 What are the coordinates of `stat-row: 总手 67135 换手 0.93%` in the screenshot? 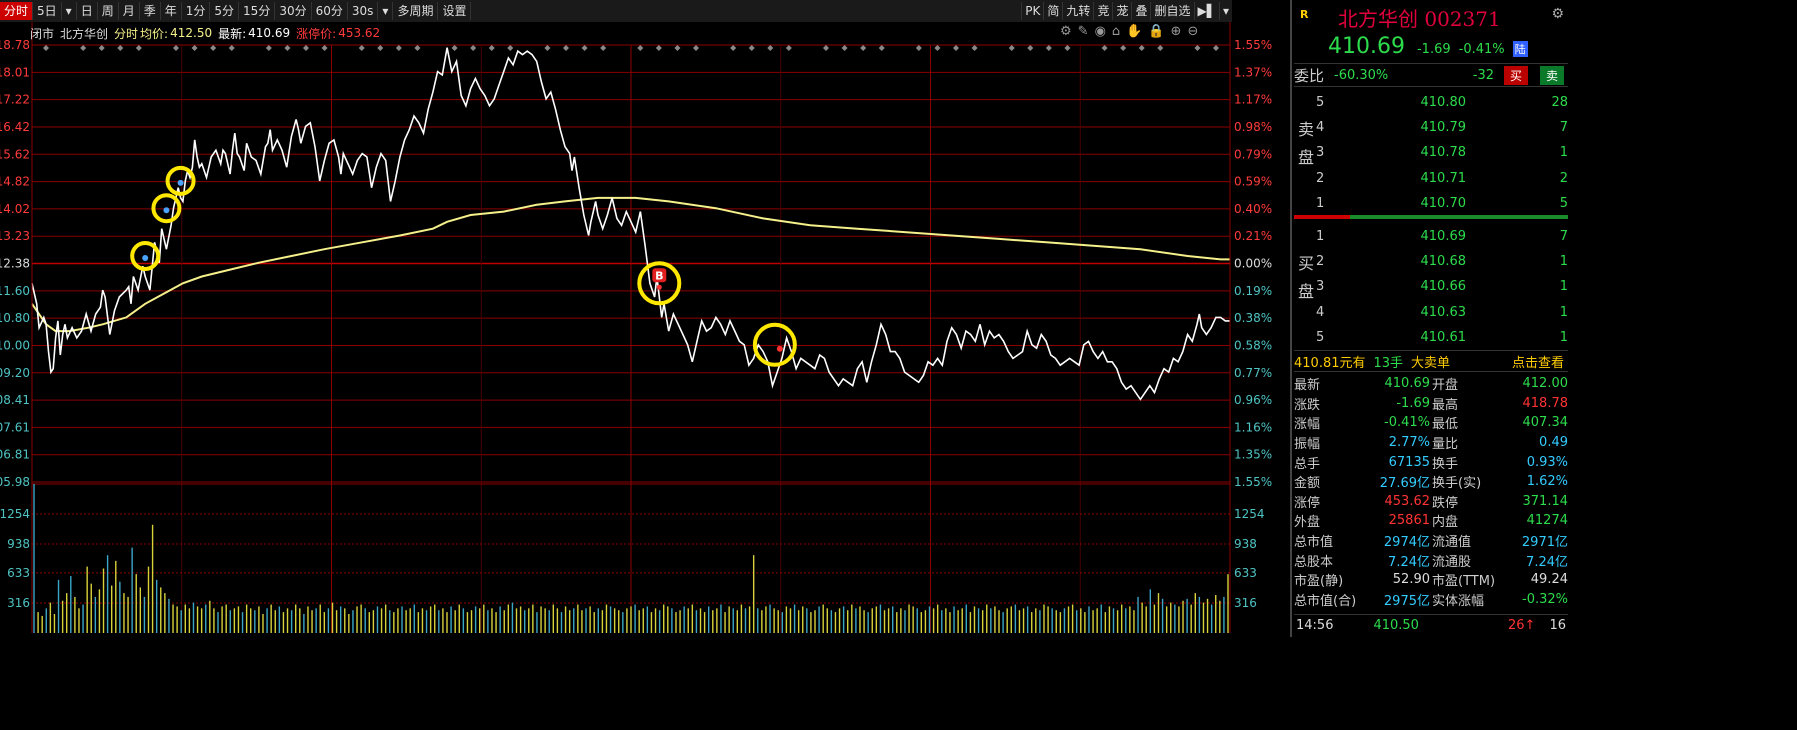 It's located at (1431, 462).